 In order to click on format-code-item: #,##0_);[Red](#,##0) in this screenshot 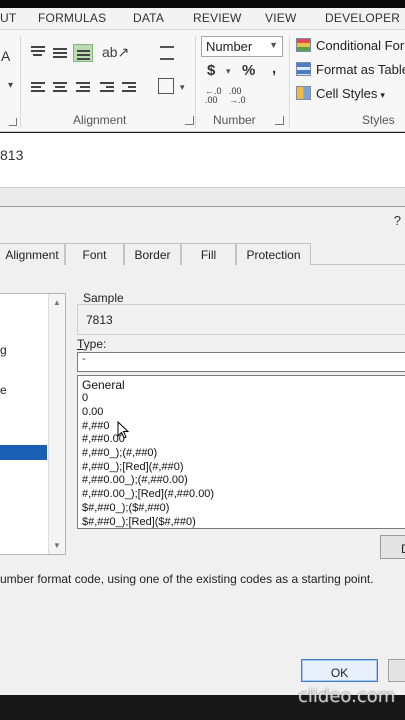, I will do `click(133, 467)`.